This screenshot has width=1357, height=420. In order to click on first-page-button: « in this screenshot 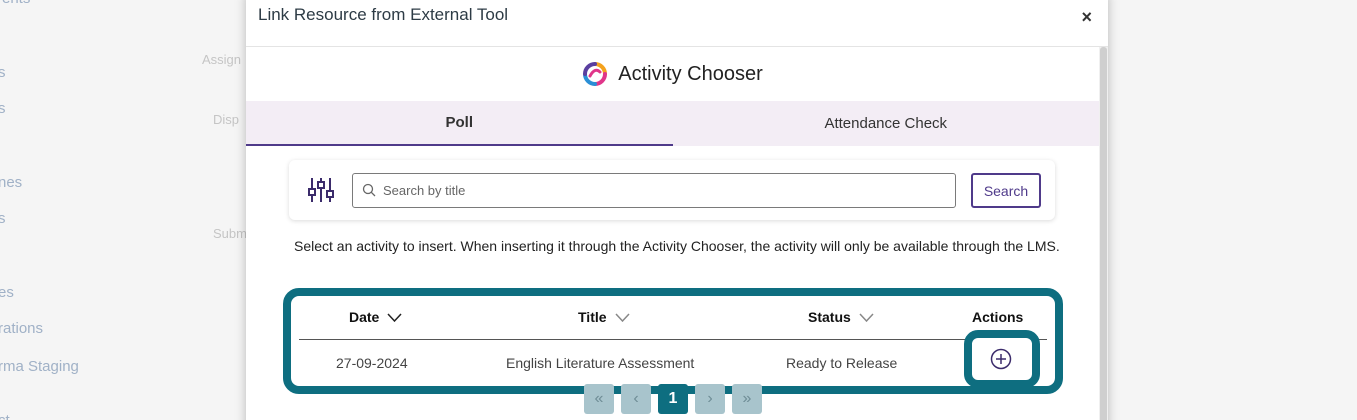, I will do `click(599, 399)`.